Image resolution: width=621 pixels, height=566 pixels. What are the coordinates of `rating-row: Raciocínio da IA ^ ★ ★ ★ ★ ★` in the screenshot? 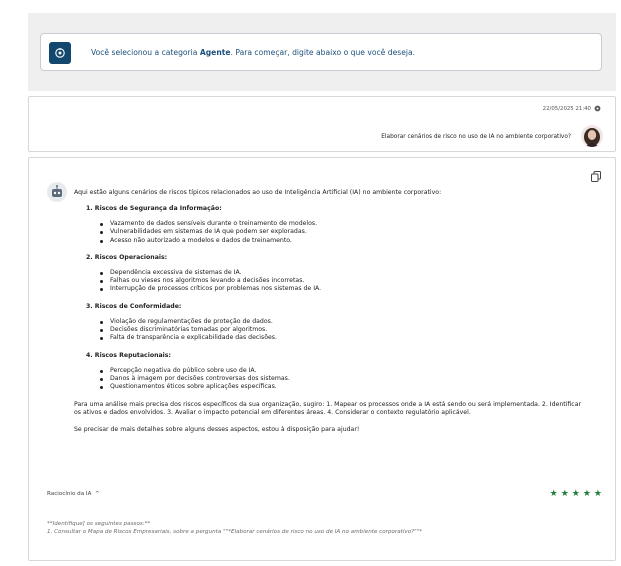 It's located at (324, 494).